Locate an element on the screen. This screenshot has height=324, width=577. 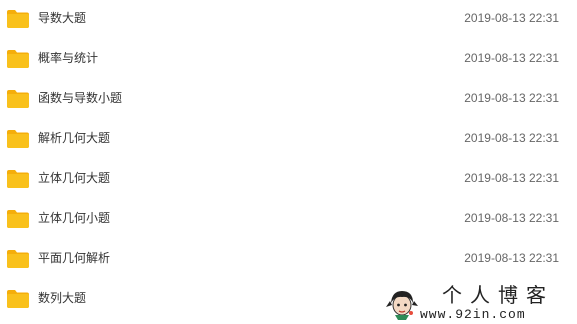
file-row: 平面几何解析 2019-08-13 22:31 is located at coordinates (288, 260).